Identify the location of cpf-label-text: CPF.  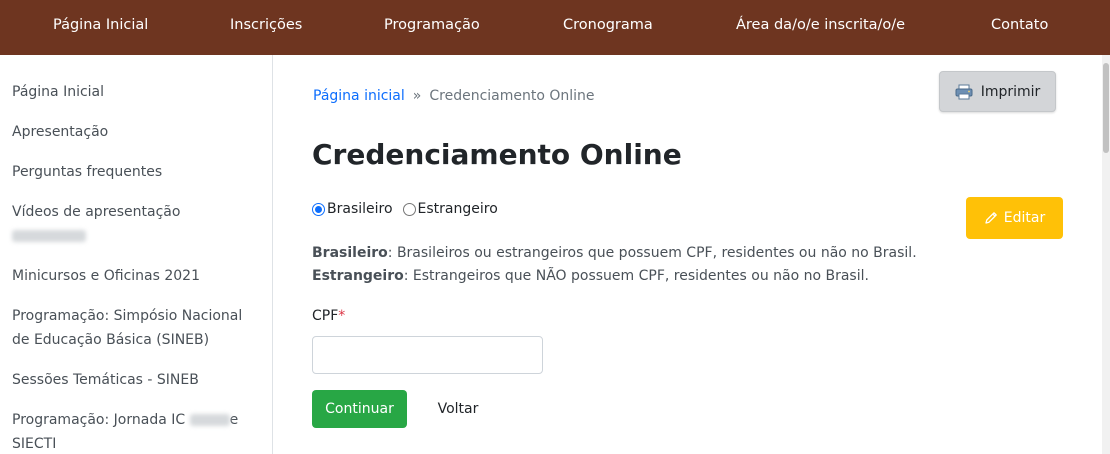
(325, 316).